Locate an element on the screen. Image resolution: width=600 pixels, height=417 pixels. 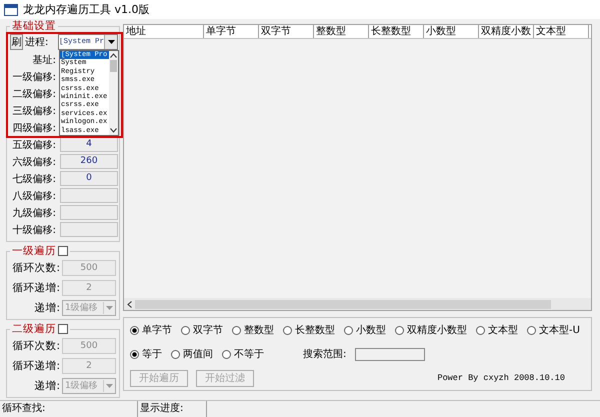
field-label: 三级偏移: is located at coordinates (34, 111).